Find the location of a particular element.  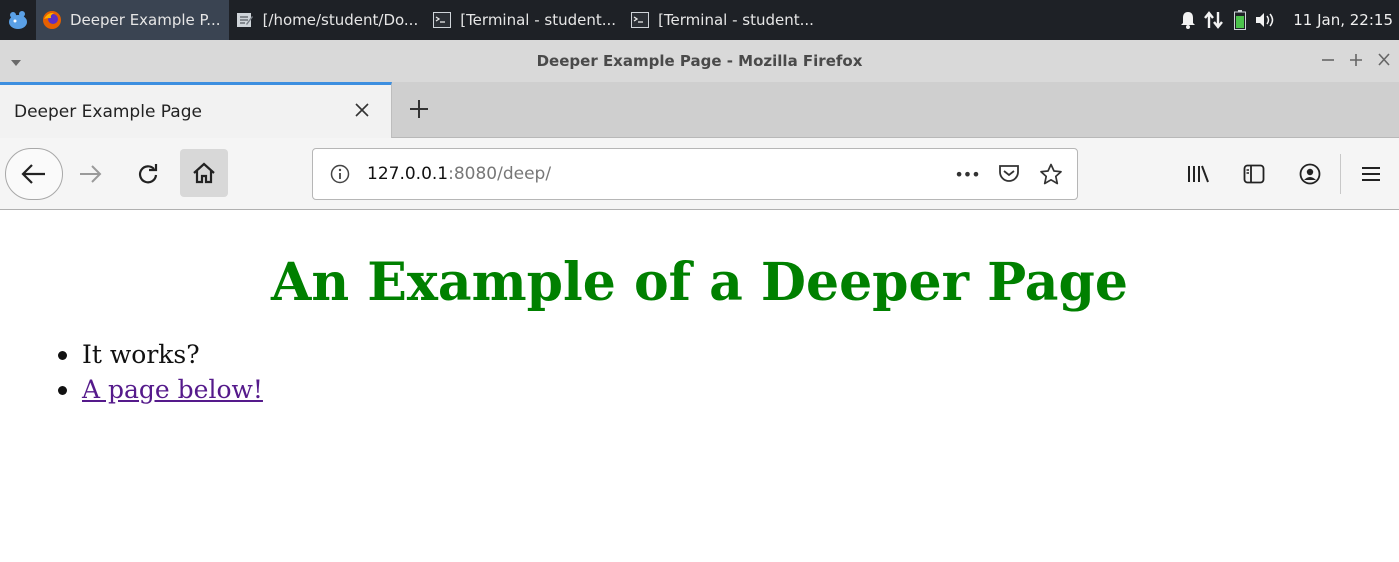

forward-button is located at coordinates (90, 174).